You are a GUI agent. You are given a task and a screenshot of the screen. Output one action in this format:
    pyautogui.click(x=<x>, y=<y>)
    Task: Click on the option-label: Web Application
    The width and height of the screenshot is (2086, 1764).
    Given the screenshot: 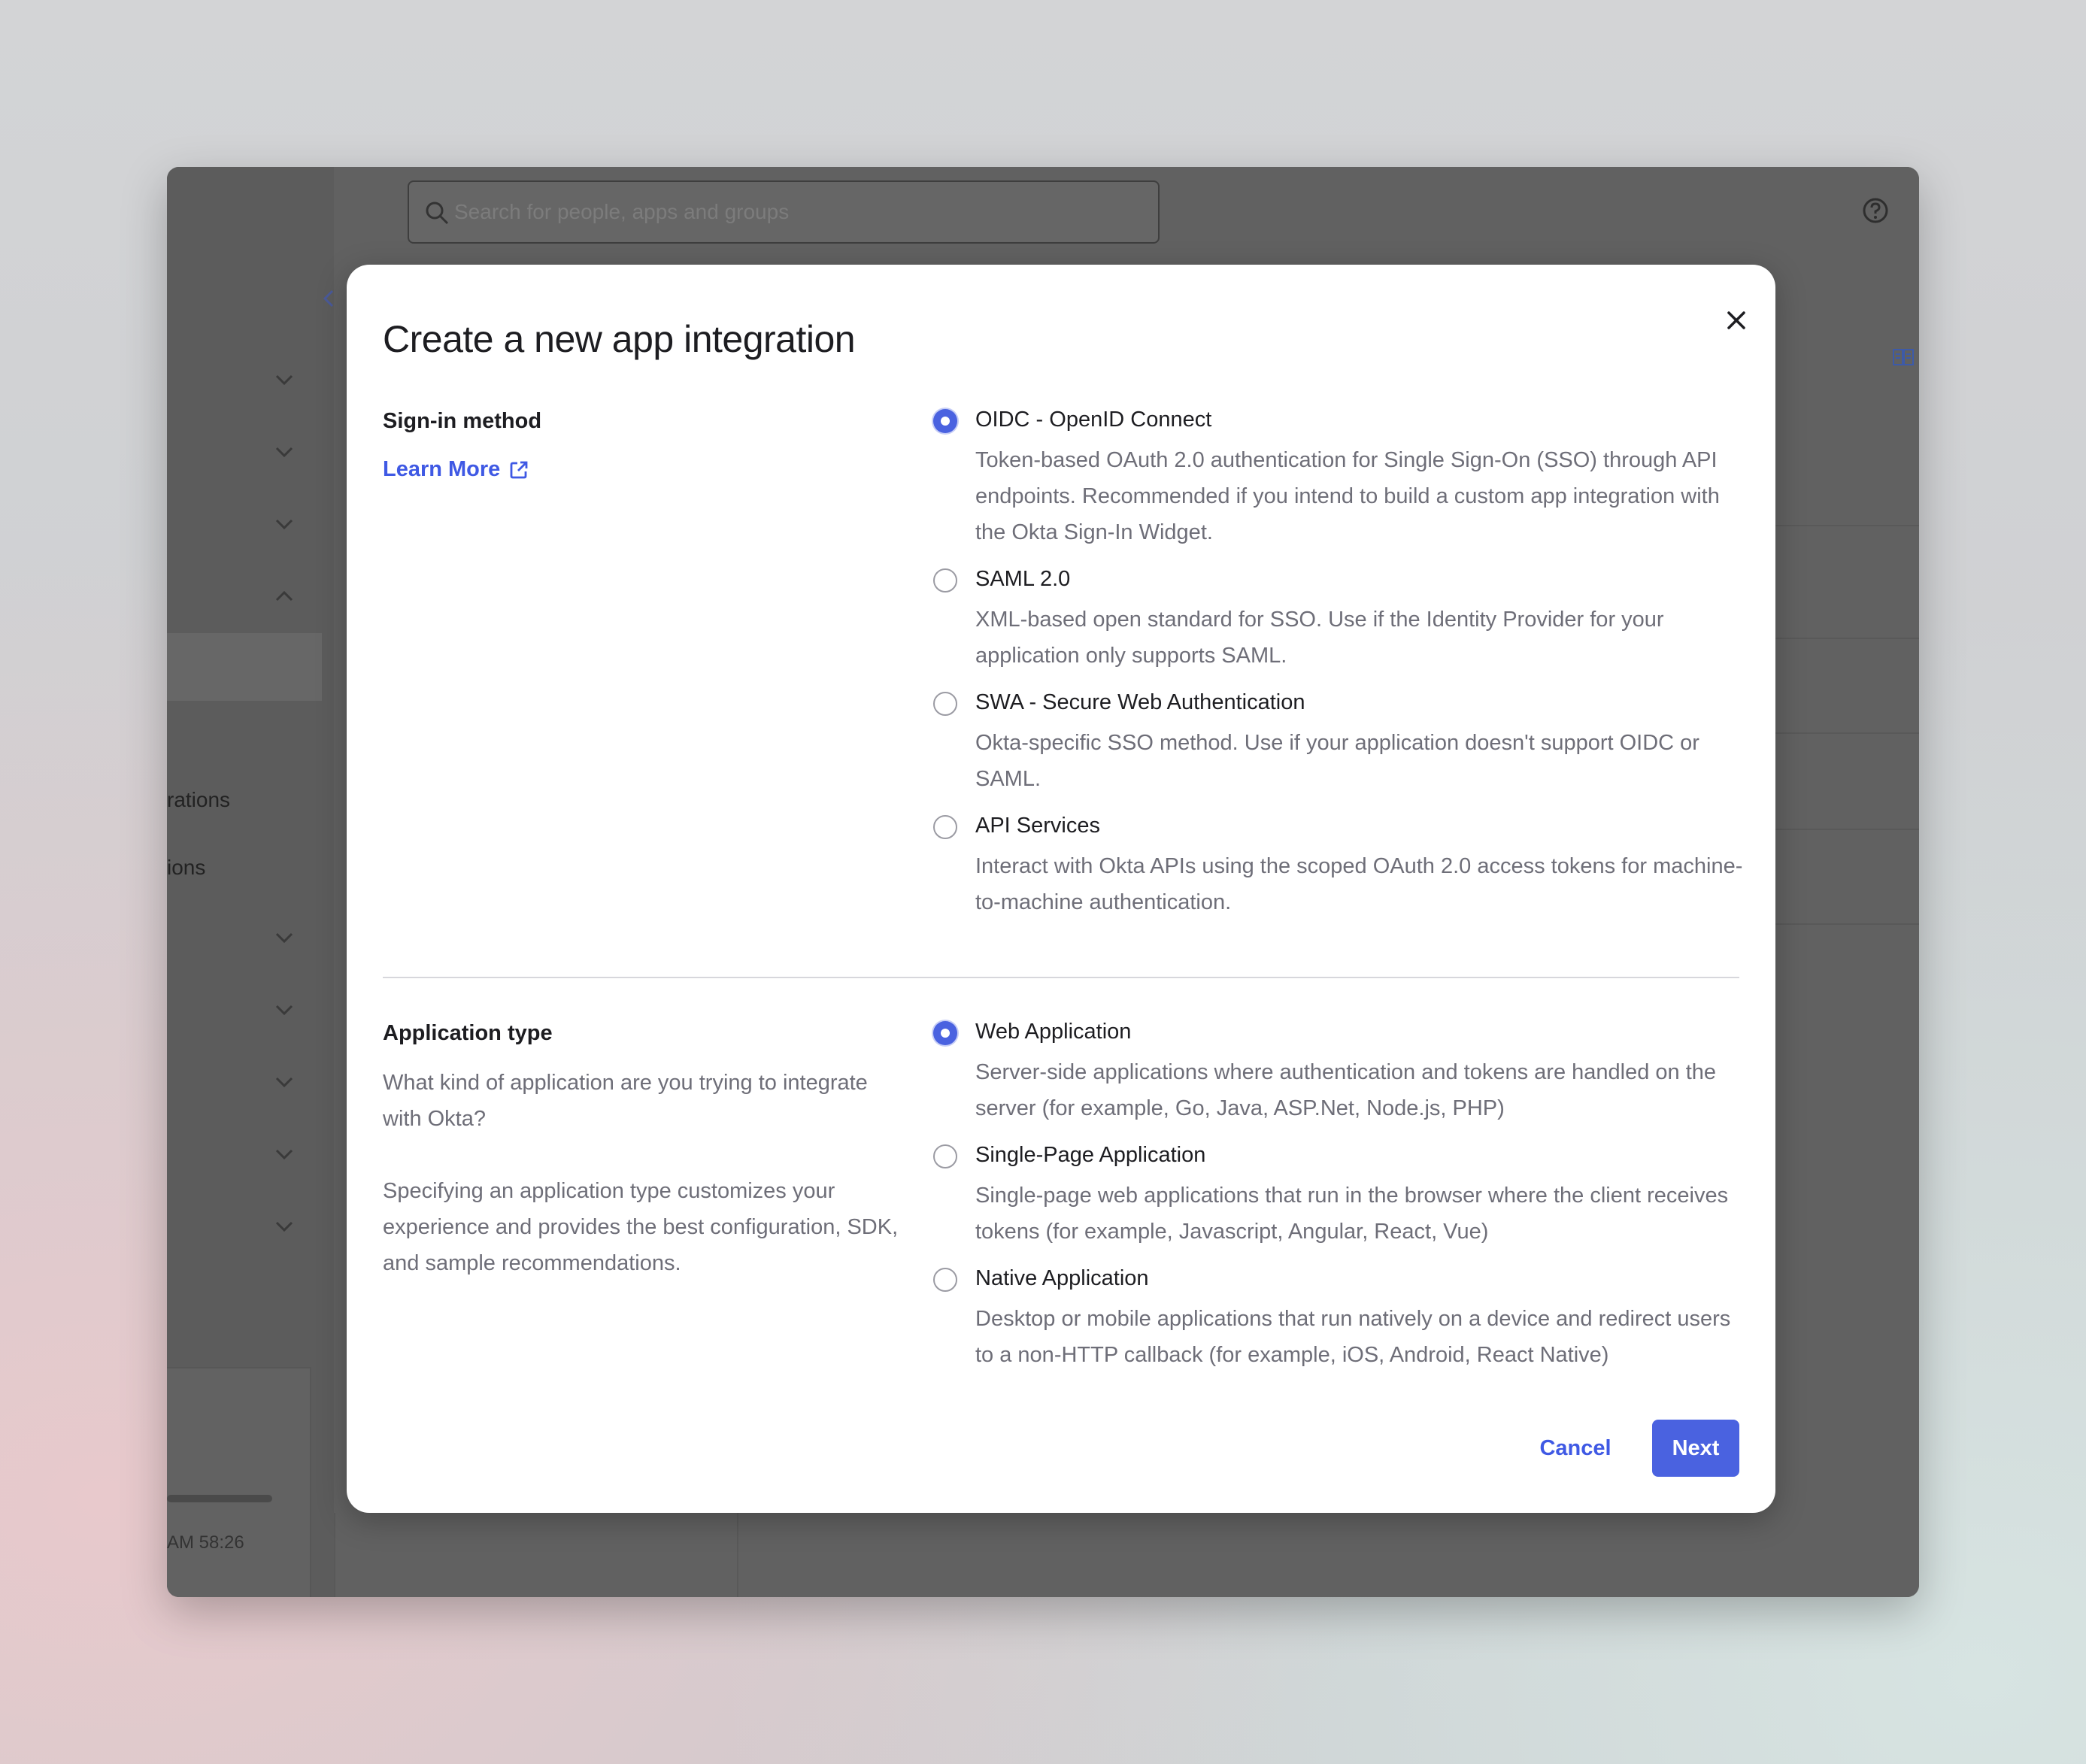 What is the action you would take?
    pyautogui.click(x=1053, y=1032)
    